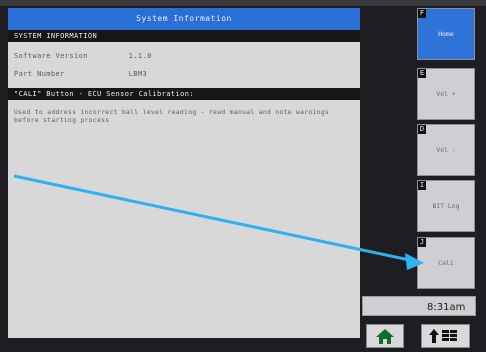  What do you see at coordinates (184, 19) in the screenshot?
I see `window-title: System Information` at bounding box center [184, 19].